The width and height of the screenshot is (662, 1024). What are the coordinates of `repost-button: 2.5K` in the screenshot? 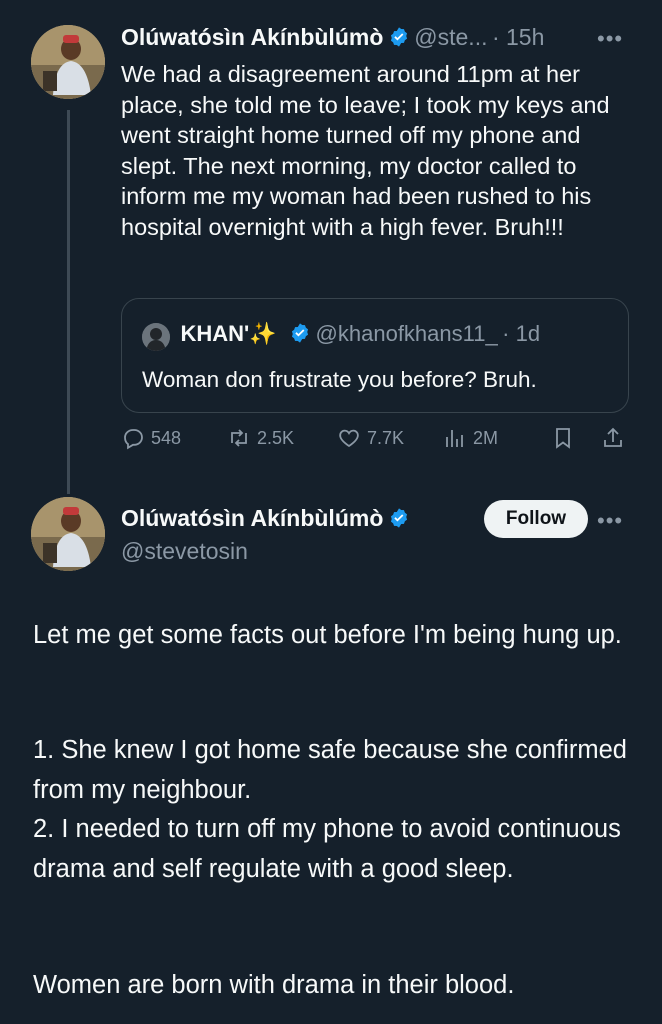 It's located at (260, 438).